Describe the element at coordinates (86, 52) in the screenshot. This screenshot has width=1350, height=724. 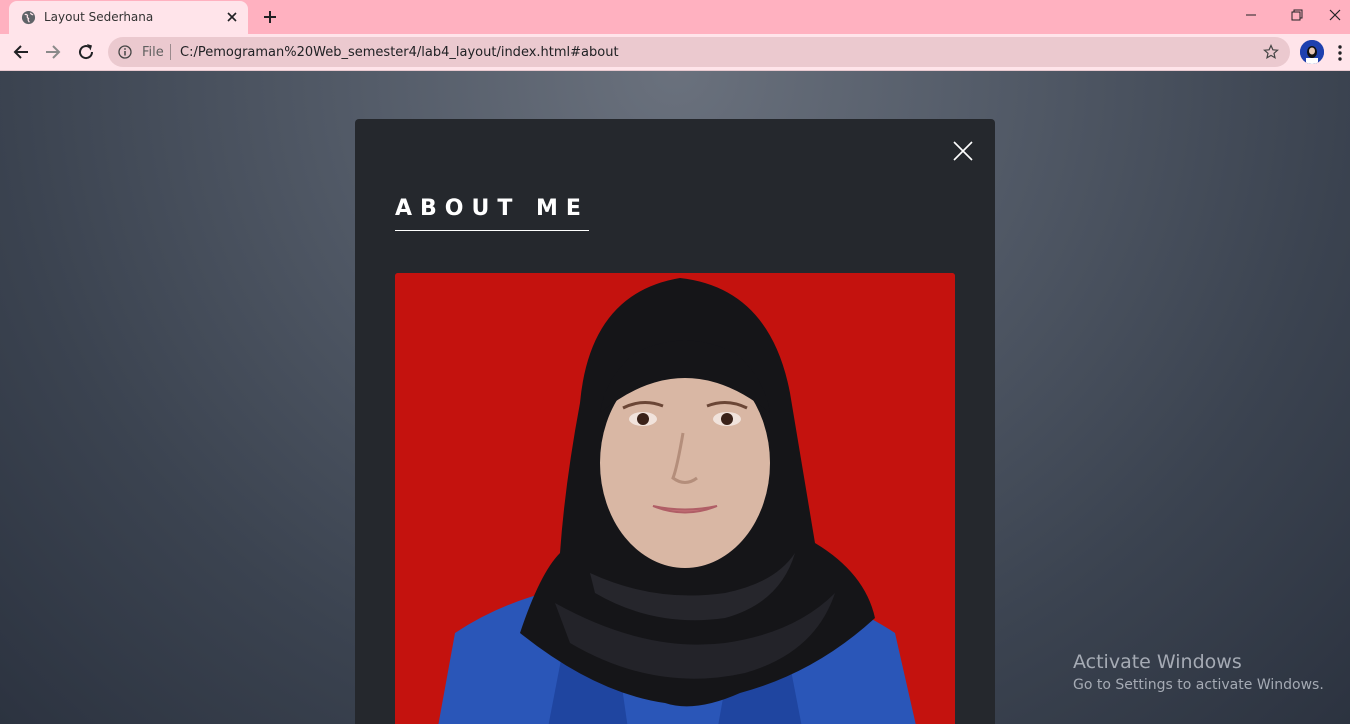
I see `reload-icon` at that location.